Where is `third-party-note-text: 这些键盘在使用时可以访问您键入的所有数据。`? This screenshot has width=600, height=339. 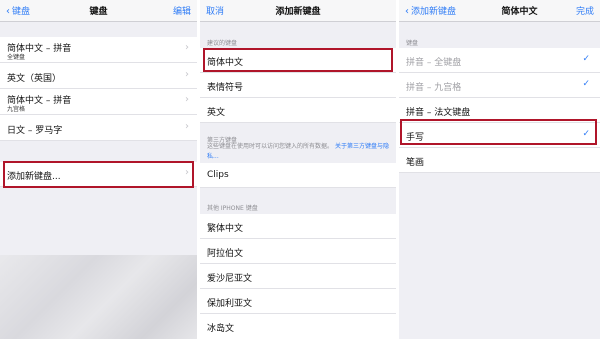
third-party-note-text: 这些键盘在使用时可以访问您键入的所有数据。 is located at coordinates (270, 146).